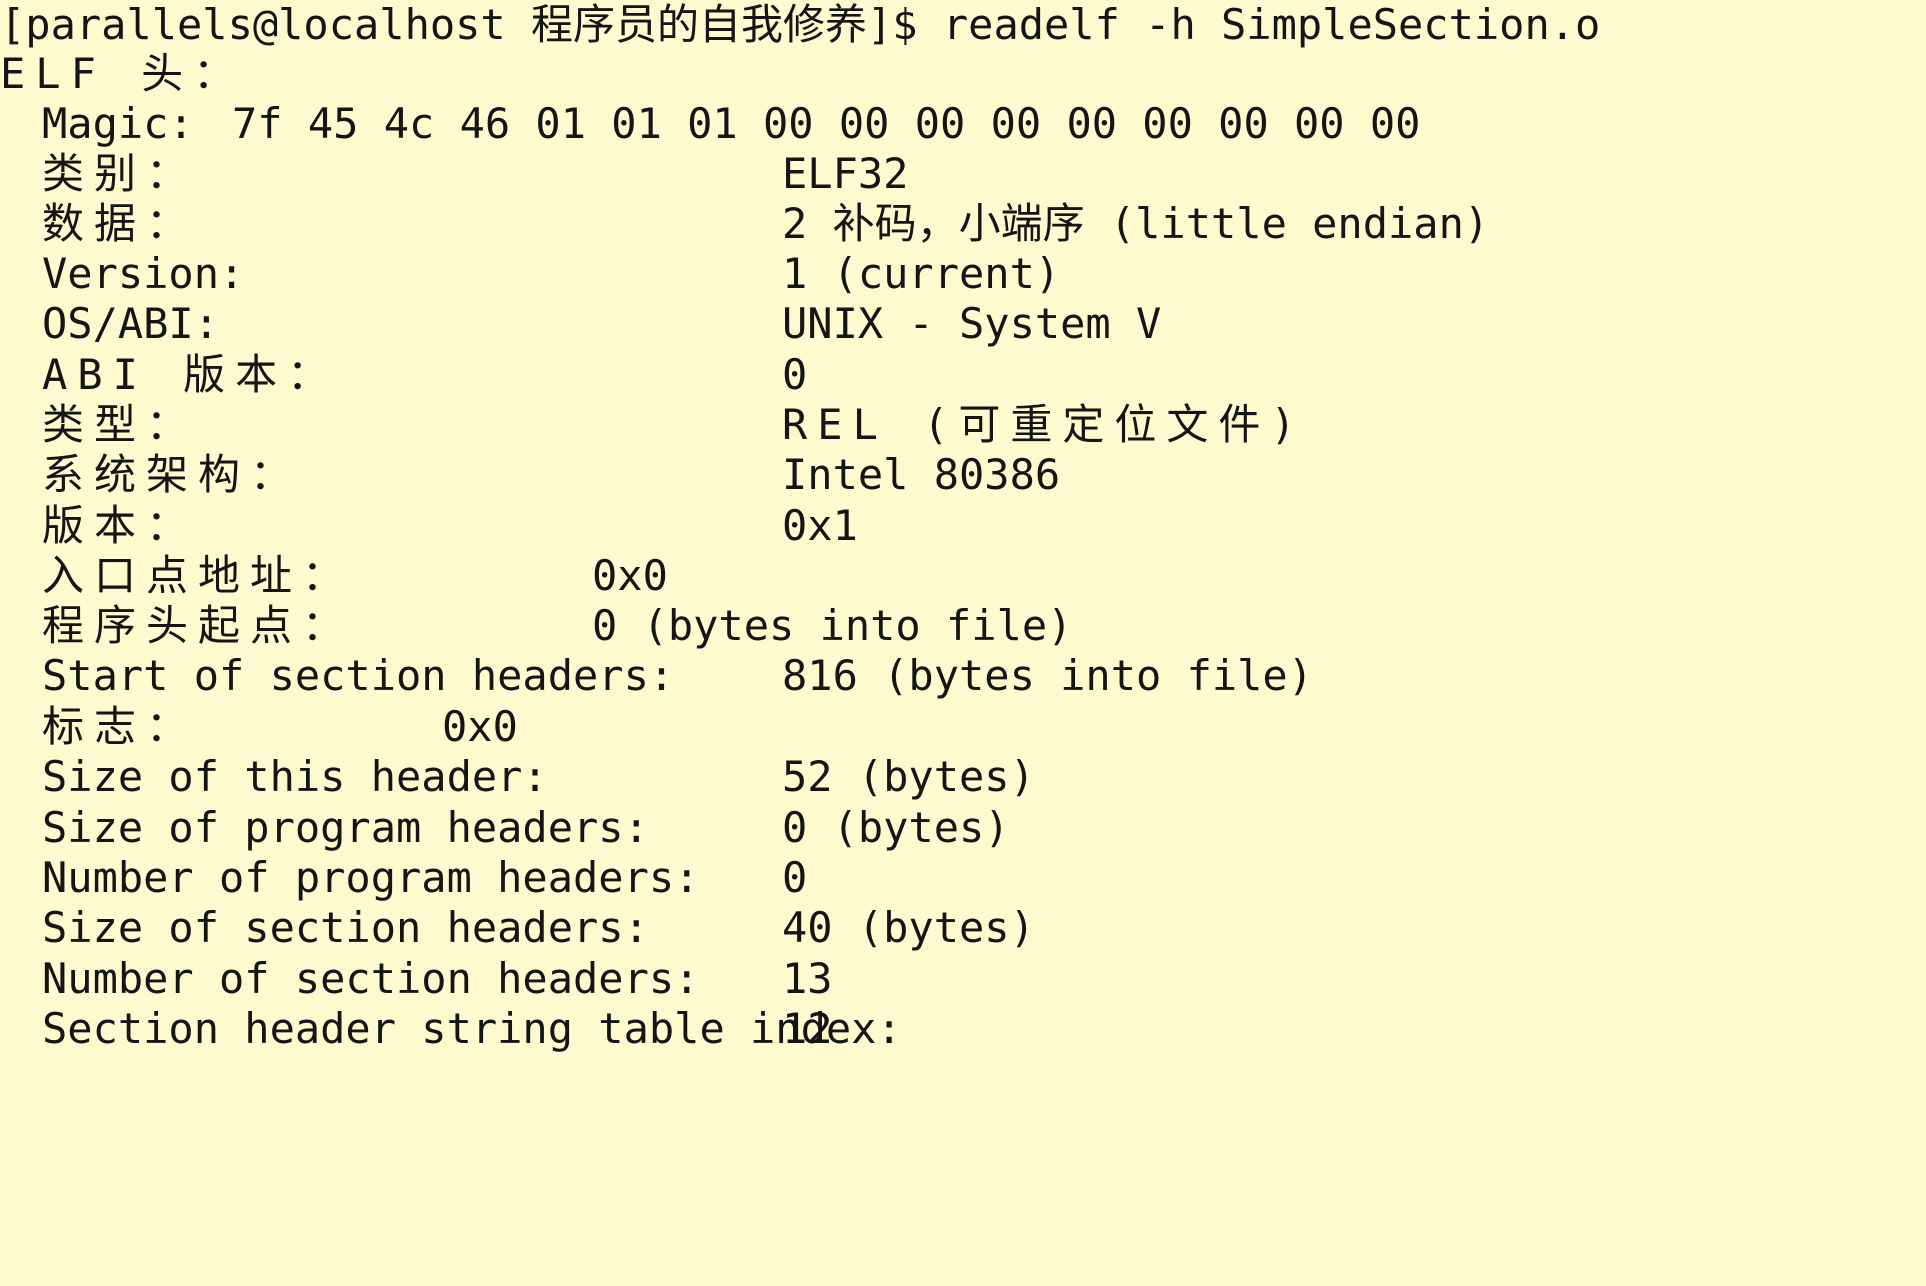 The width and height of the screenshot is (1926, 1286). What do you see at coordinates (820, 525) in the screenshot?
I see `file-version-value: 0x1` at bounding box center [820, 525].